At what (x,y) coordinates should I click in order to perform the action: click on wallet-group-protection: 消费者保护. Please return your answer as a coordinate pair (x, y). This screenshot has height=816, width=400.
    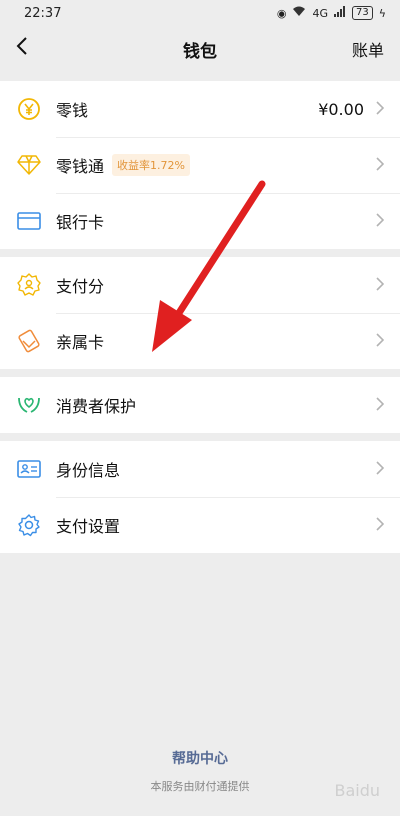
    Looking at the image, I should click on (200, 405).